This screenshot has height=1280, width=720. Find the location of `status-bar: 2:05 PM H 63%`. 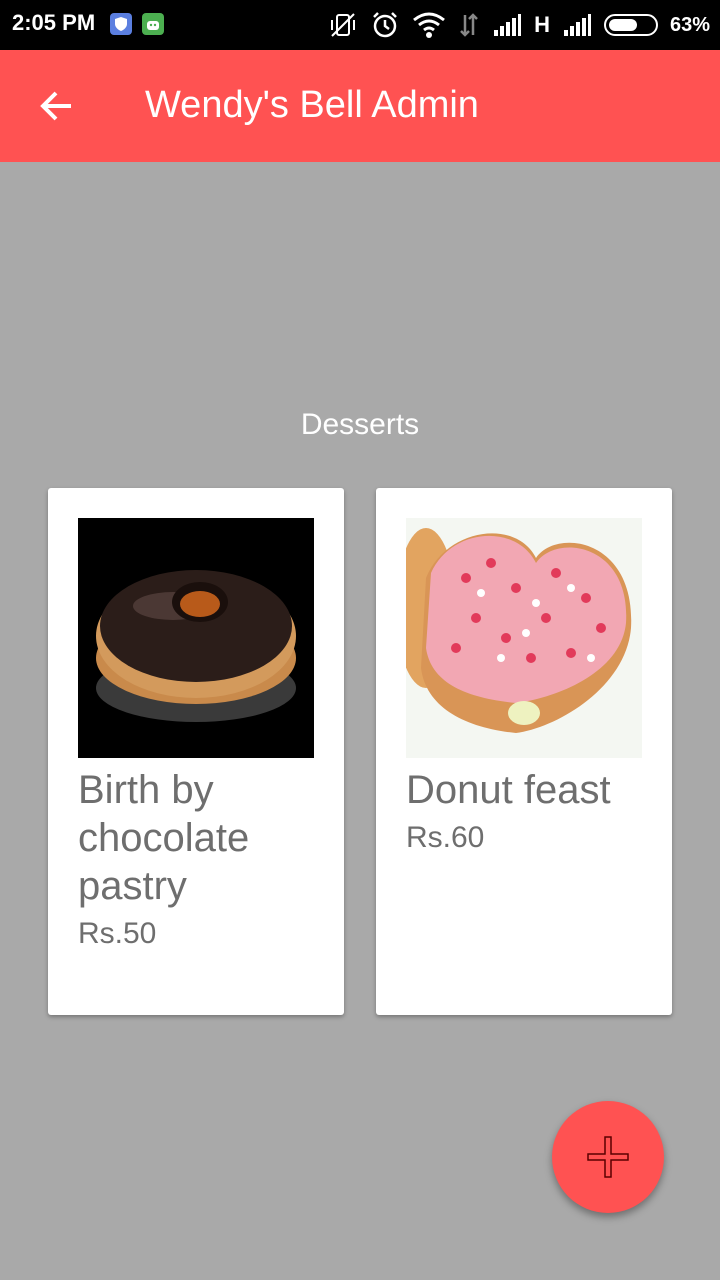

status-bar: 2:05 PM H 63% is located at coordinates (360, 25).